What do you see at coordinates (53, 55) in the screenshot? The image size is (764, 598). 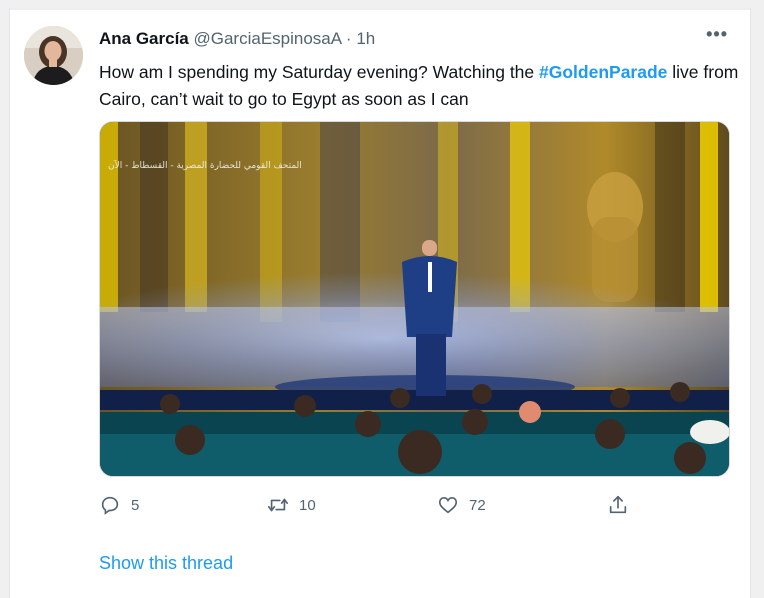 I see `avatar` at bounding box center [53, 55].